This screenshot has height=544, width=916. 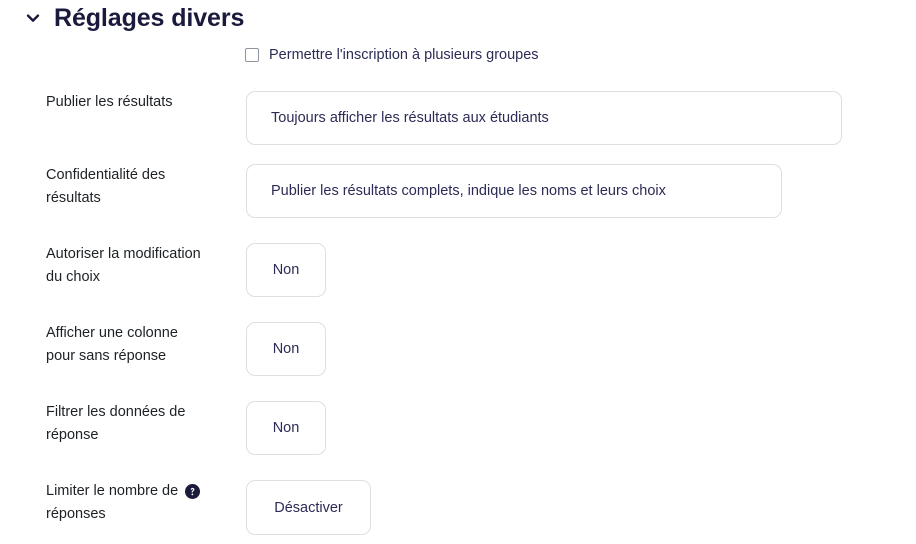 I want to click on label-filter-response-data: Filtrer les données de réponse, so click(x=146, y=424).